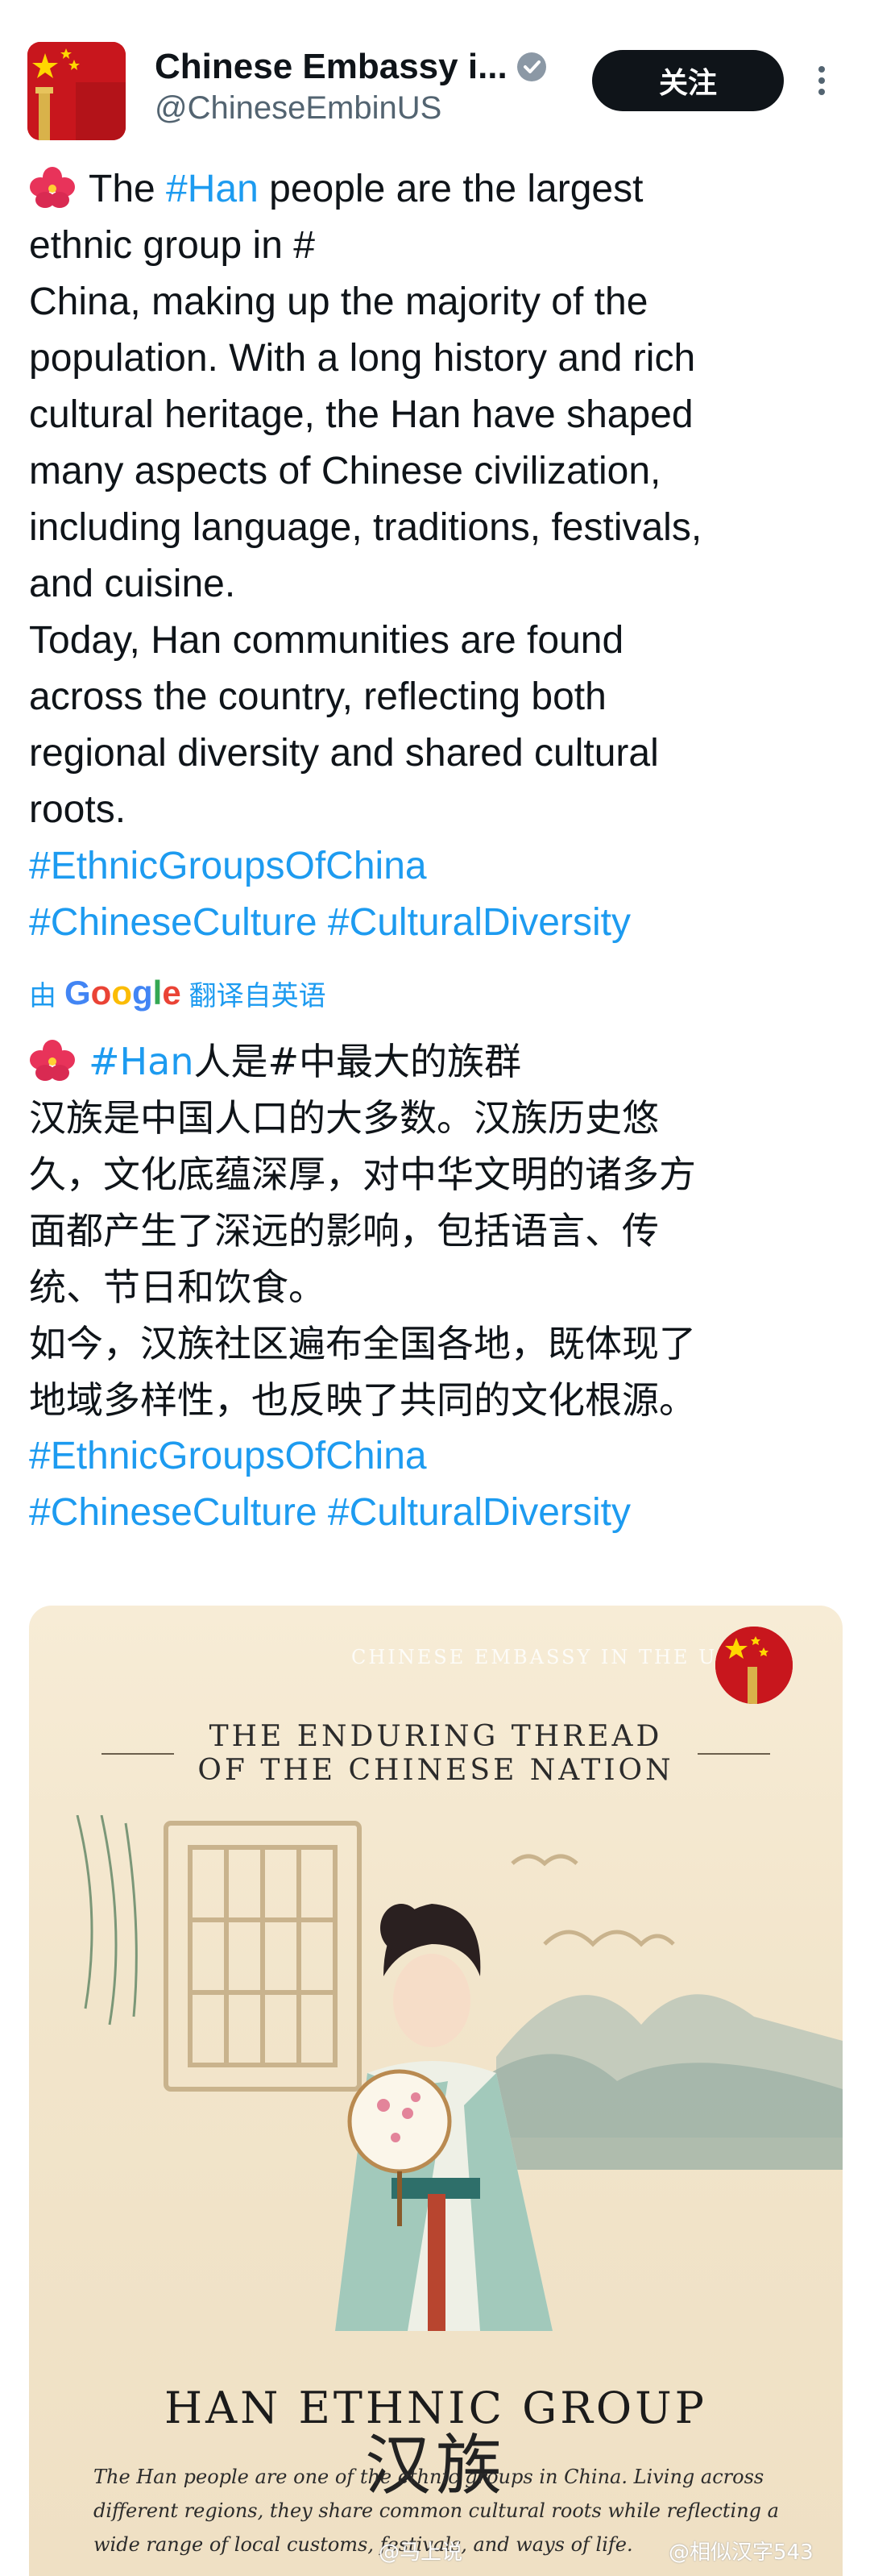 The image size is (870, 2576). What do you see at coordinates (344, 753) in the screenshot?
I see `text-line: regional diversity and shared cultural` at bounding box center [344, 753].